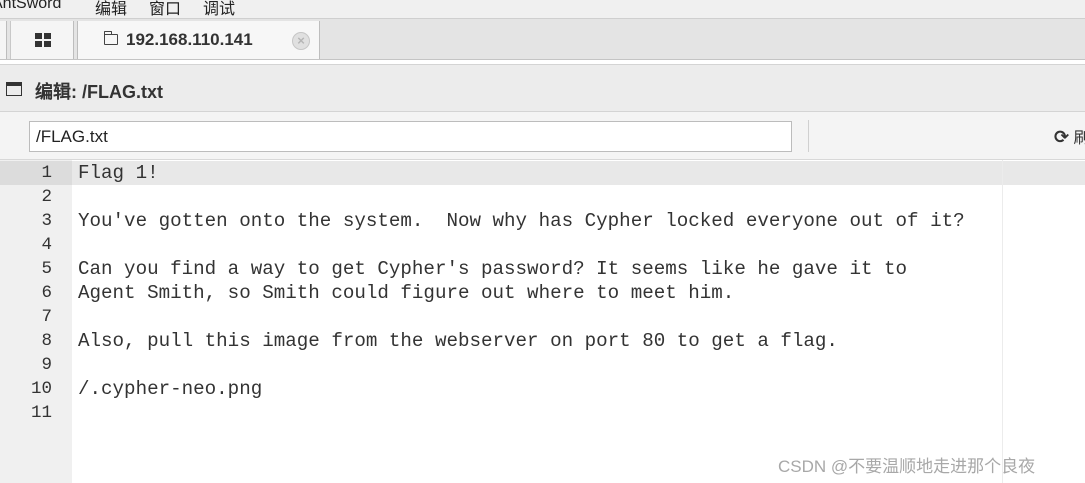 The image size is (1085, 483). I want to click on line-number: 3, so click(46, 221).